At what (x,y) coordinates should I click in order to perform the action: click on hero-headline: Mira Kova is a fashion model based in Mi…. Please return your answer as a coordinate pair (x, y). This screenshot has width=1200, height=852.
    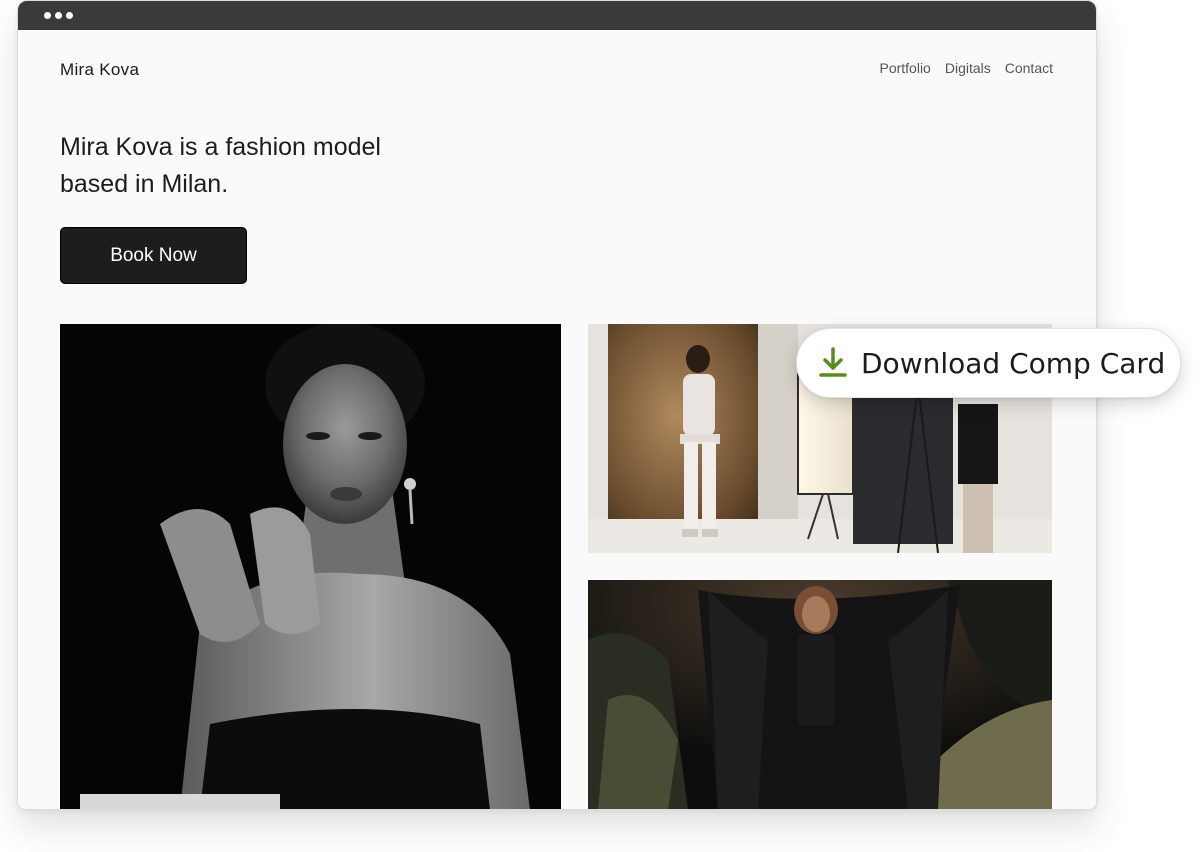
    Looking at the image, I should click on (220, 165).